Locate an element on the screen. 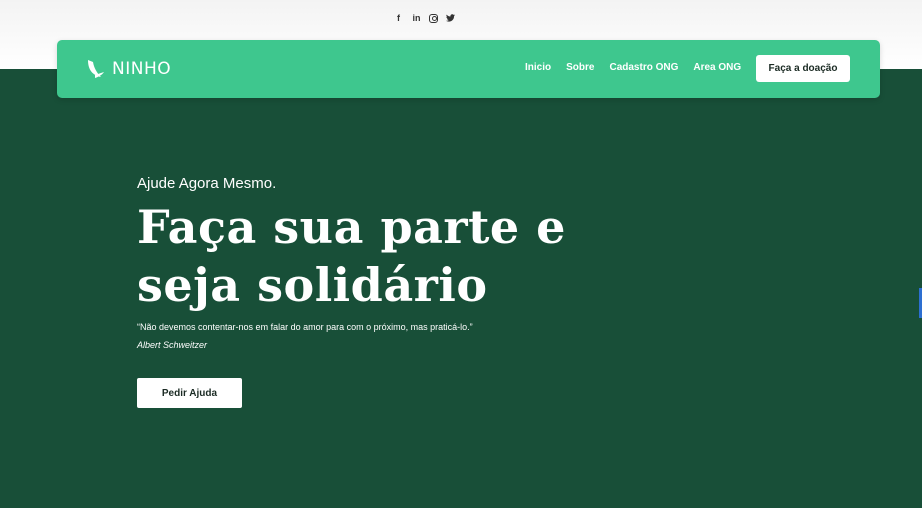 This screenshot has width=922, height=508. quote-author: Albert Schweitzer is located at coordinates (172, 345).